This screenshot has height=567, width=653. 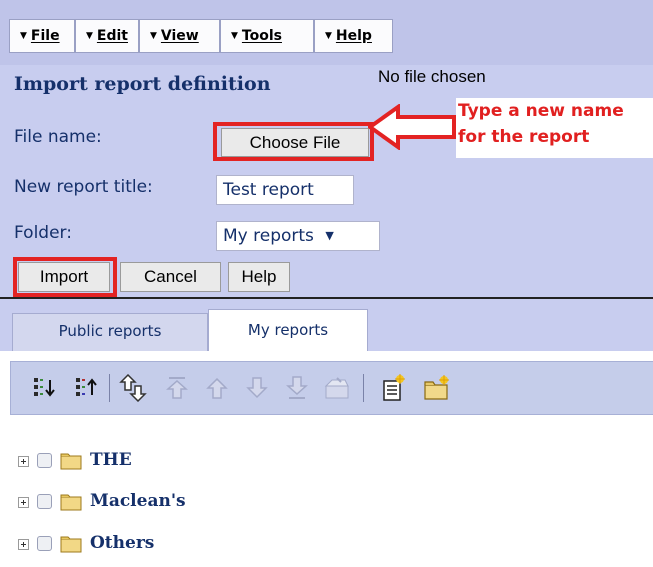 I want to click on tab-strip: Public reports My reports, so click(x=326, y=325).